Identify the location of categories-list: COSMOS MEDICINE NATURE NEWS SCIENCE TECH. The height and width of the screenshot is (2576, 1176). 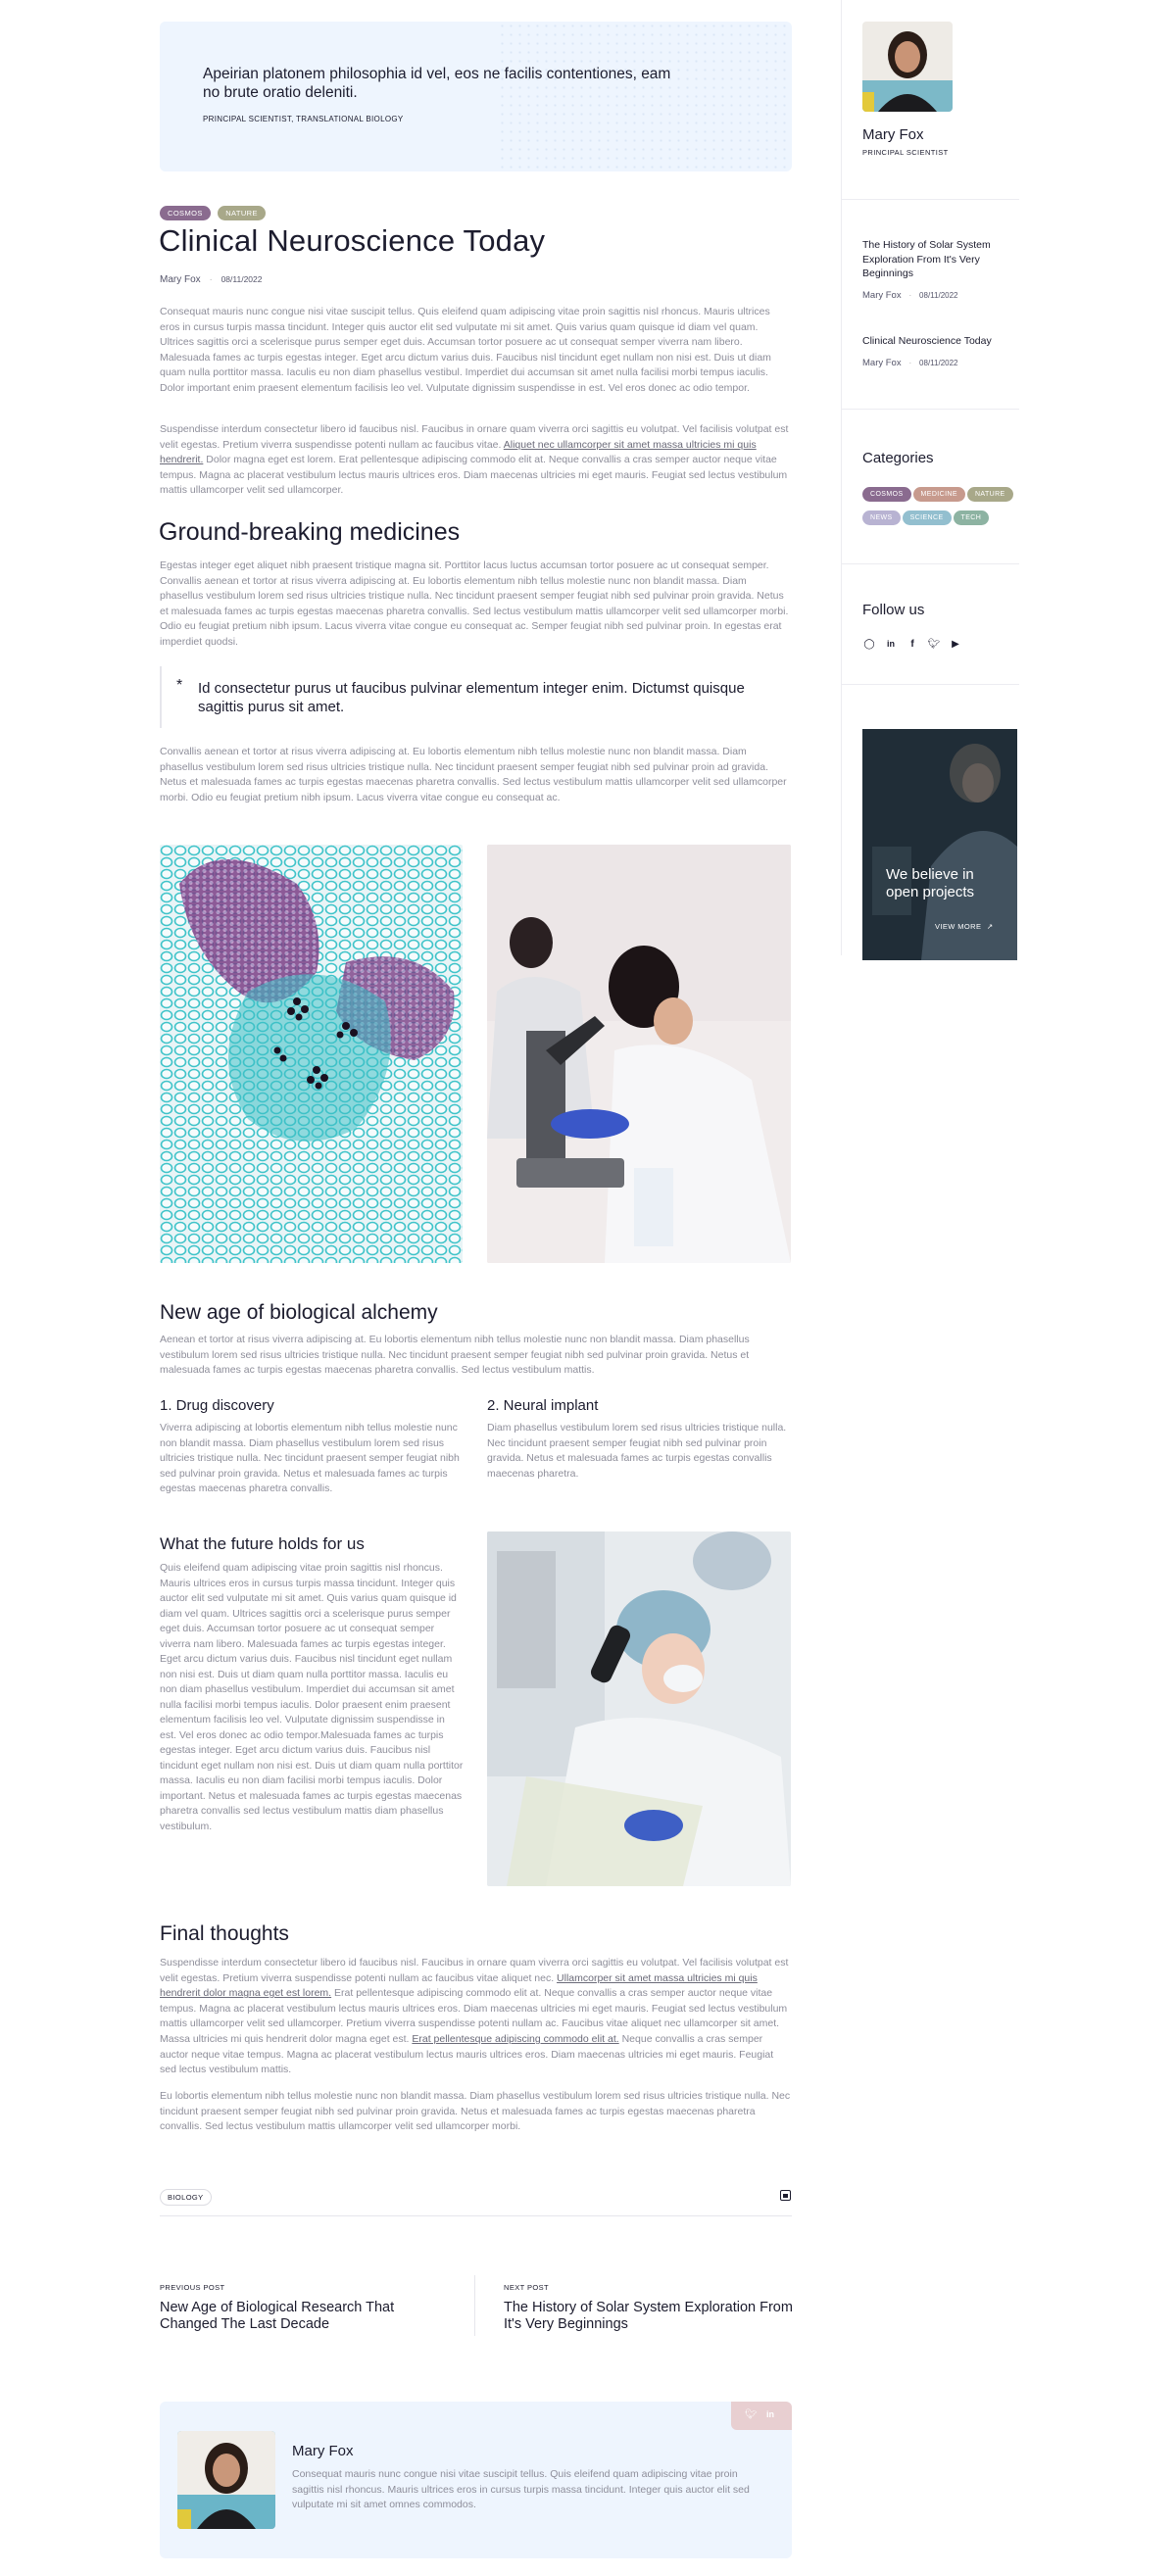
(943, 506).